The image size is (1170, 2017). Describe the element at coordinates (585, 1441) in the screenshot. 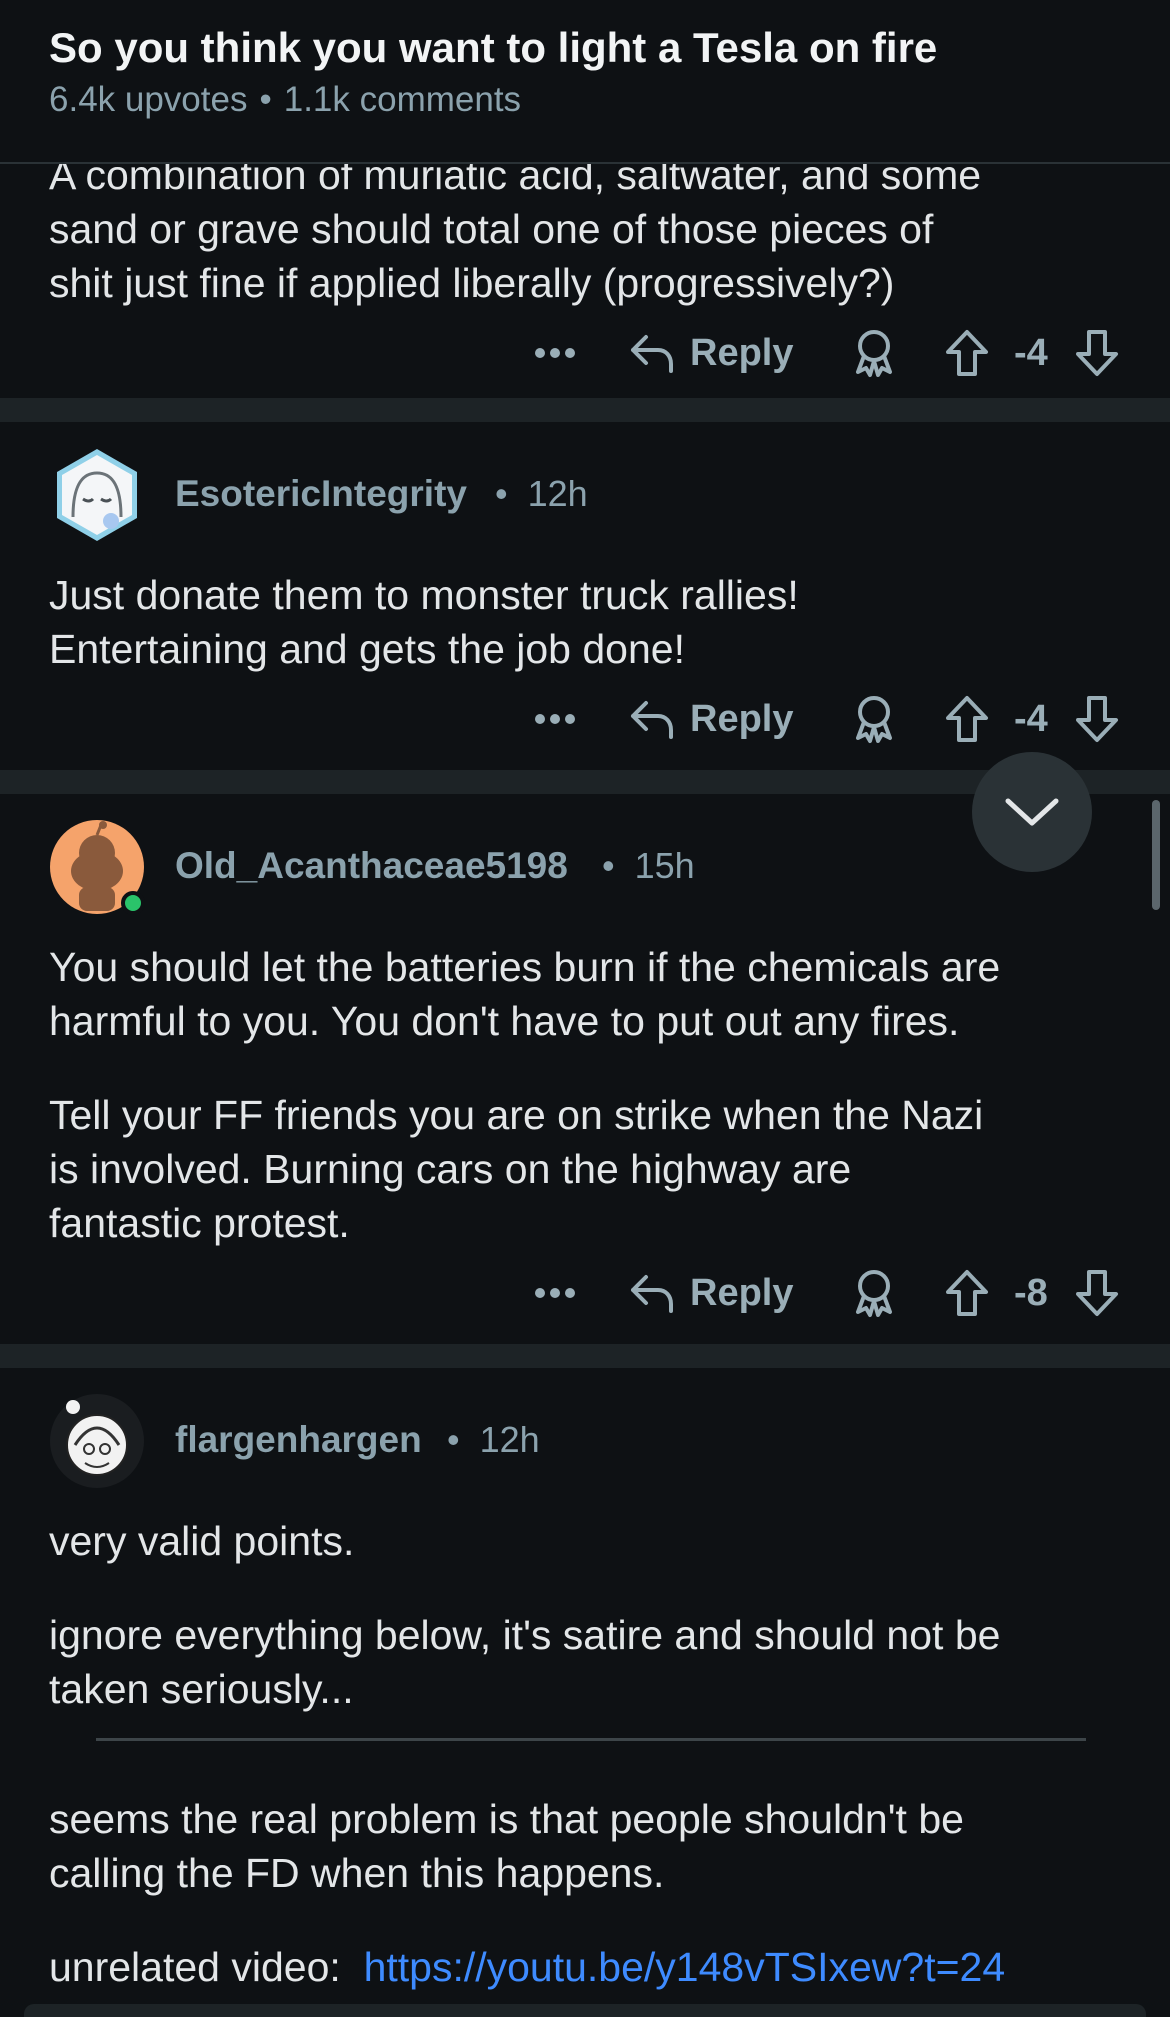

I see `comment-author-row: flargenhargen • 12h` at that location.